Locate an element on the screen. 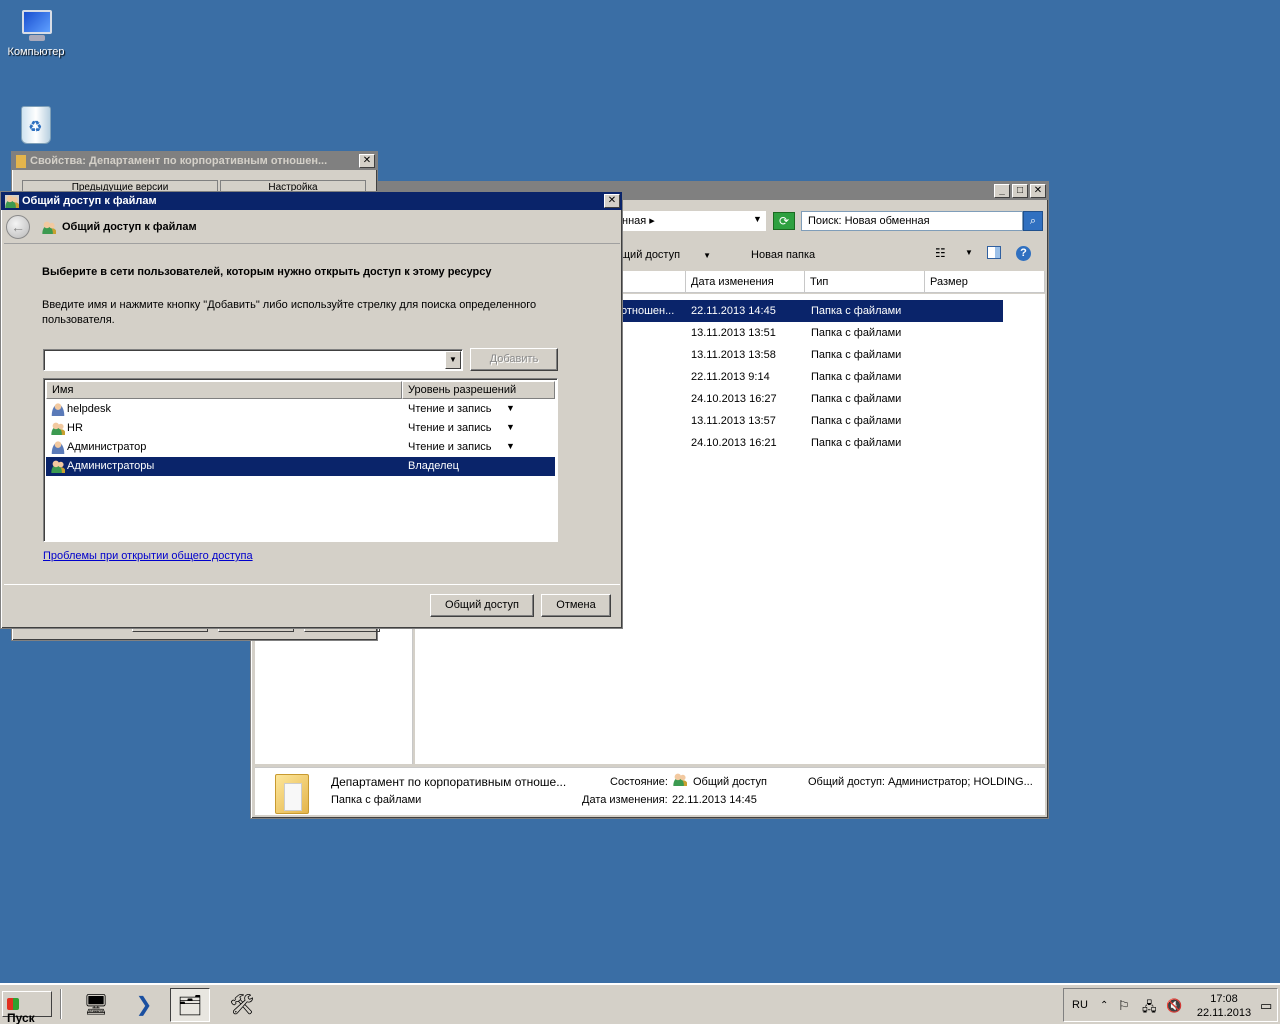 The width and height of the screenshot is (1280, 1024). maximize-button: □ is located at coordinates (1020, 191).